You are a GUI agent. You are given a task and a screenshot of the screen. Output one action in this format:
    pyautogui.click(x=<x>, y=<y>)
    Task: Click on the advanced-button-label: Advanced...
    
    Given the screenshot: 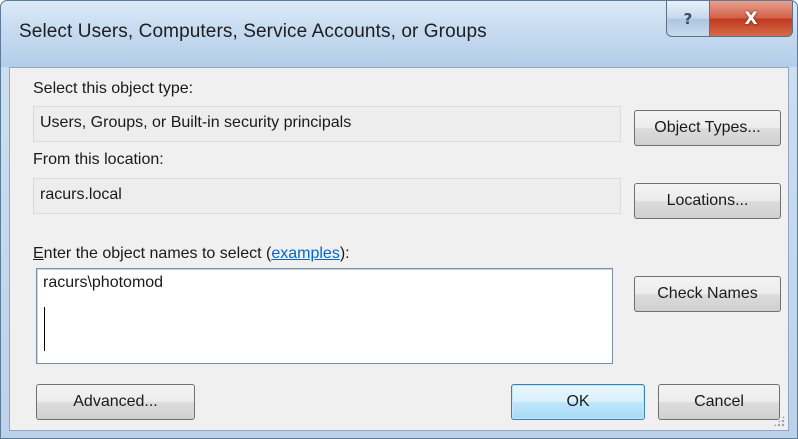 What is the action you would take?
    pyautogui.click(x=115, y=401)
    